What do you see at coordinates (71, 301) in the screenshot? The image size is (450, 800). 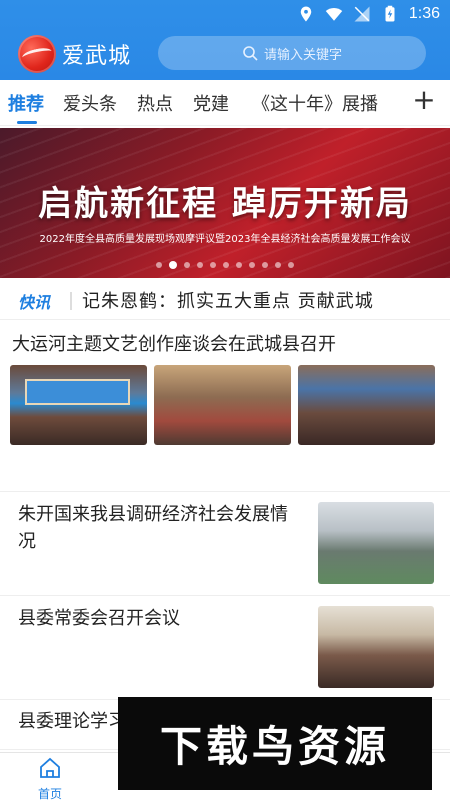 I see `ticker-divider` at bounding box center [71, 301].